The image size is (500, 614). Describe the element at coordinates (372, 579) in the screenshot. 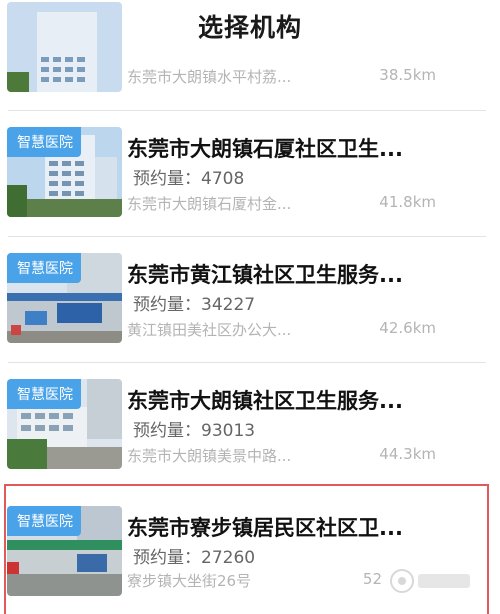

I see `institution-distance: 52` at that location.